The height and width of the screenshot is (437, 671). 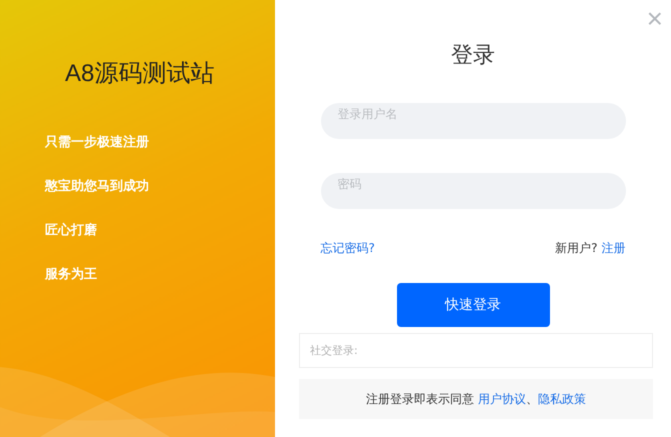 What do you see at coordinates (614, 248) in the screenshot?
I see `register-link: 注册` at bounding box center [614, 248].